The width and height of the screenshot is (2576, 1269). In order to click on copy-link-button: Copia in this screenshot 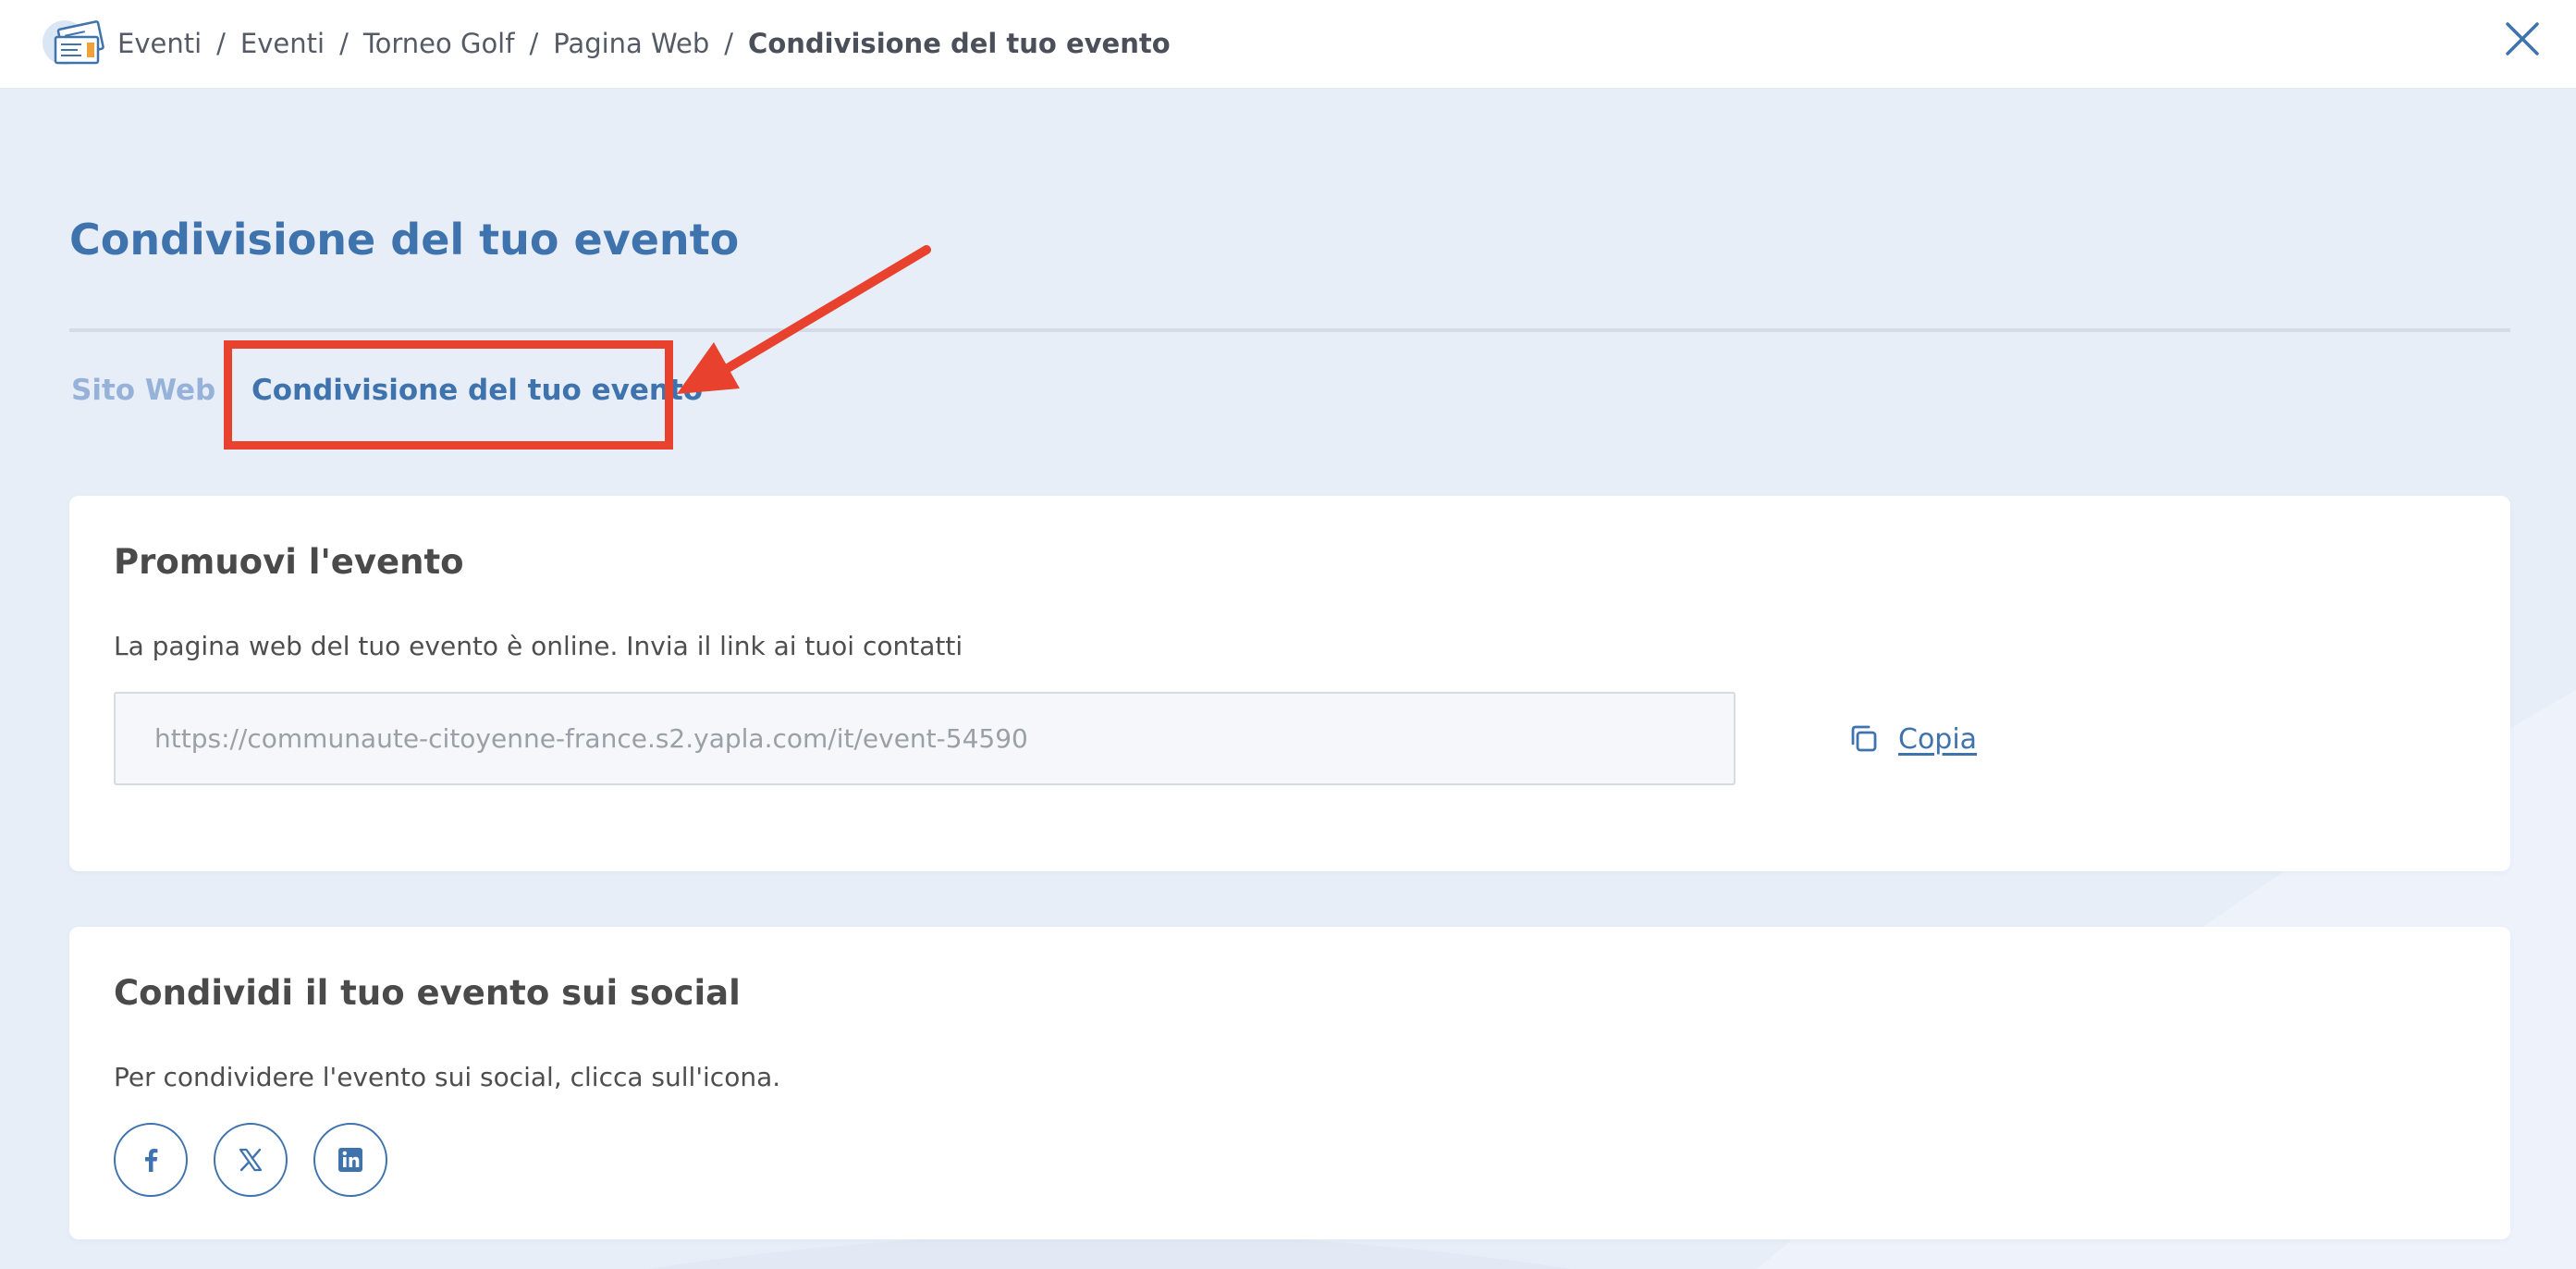, I will do `click(1912, 739)`.